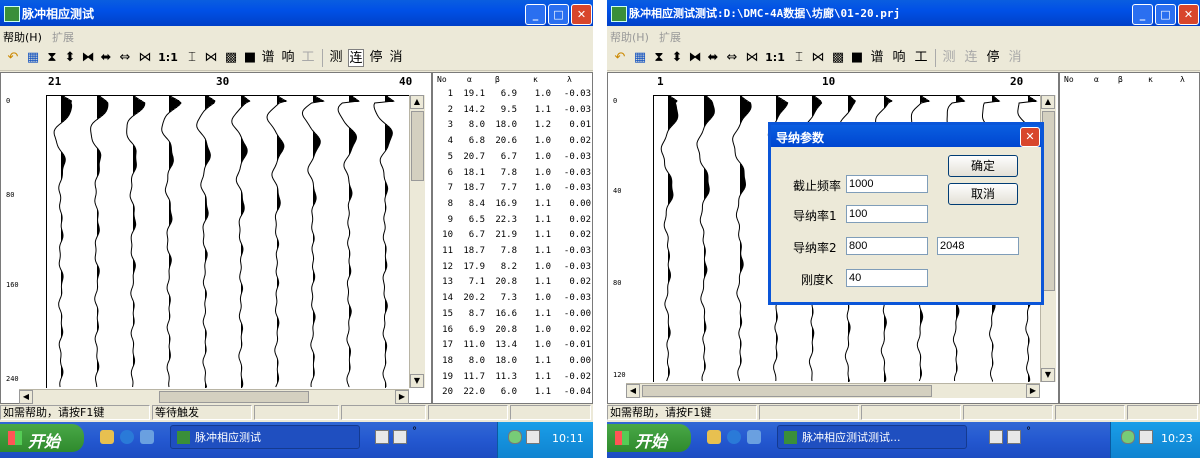 The width and height of the screenshot is (1200, 458). I want to click on table-cell: 8.2, so click(508, 266).